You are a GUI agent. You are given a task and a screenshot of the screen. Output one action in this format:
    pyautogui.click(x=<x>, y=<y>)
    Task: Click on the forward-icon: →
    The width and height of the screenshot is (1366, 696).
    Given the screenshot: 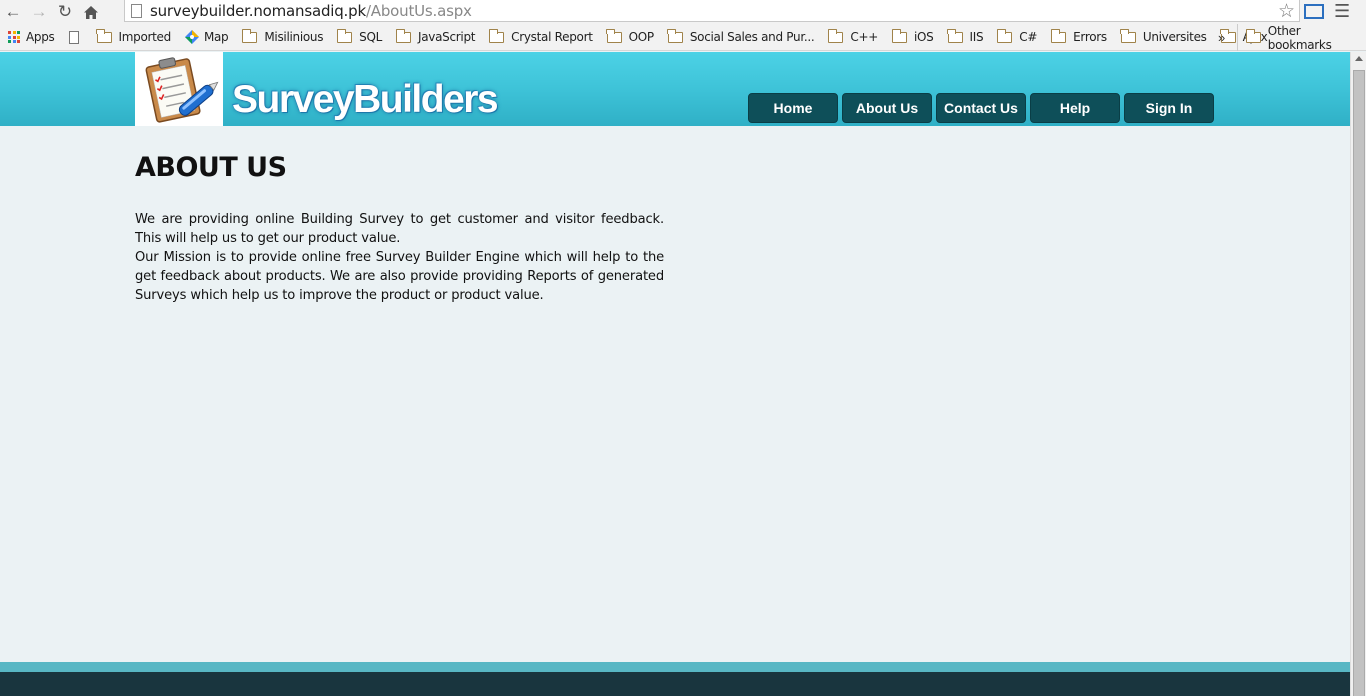 What is the action you would take?
    pyautogui.click(x=39, y=12)
    